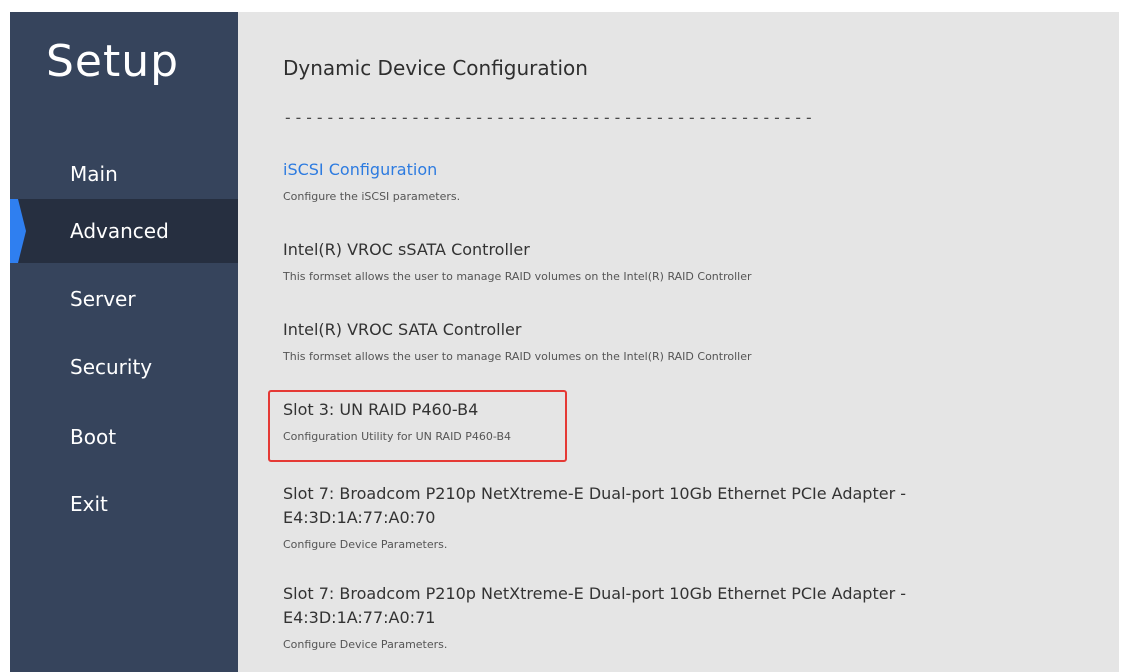 This screenshot has height=672, width=1129. What do you see at coordinates (417, 426) in the screenshot?
I see `highlight-box` at bounding box center [417, 426].